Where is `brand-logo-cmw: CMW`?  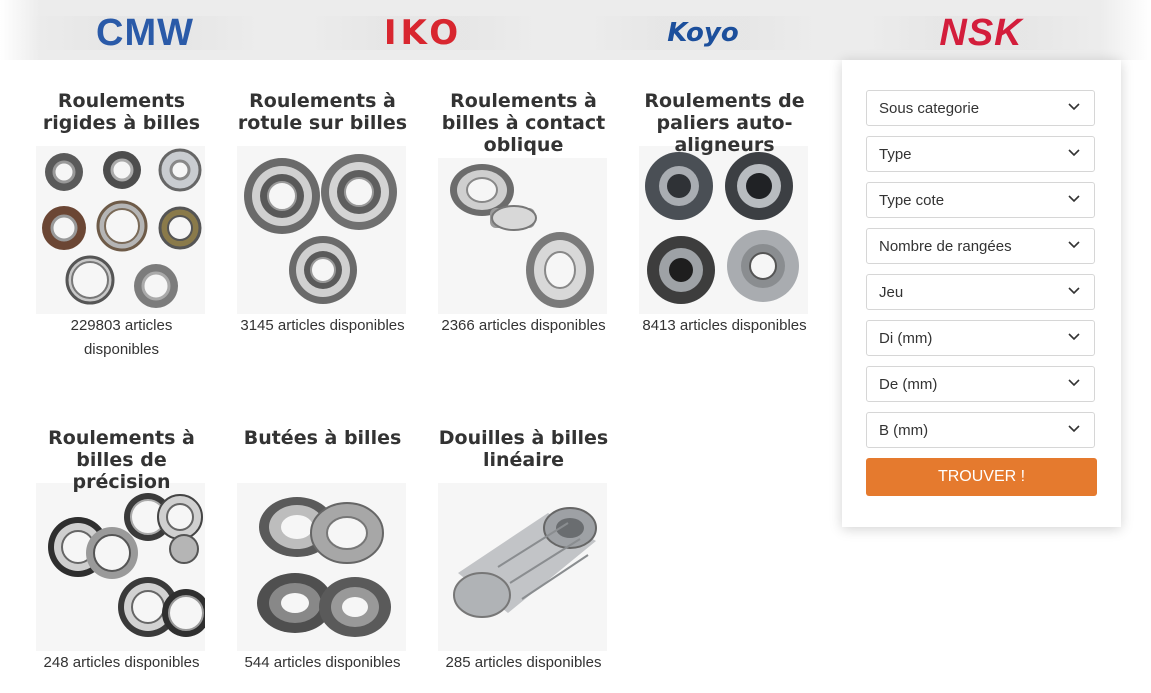 brand-logo-cmw: CMW is located at coordinates (145, 33).